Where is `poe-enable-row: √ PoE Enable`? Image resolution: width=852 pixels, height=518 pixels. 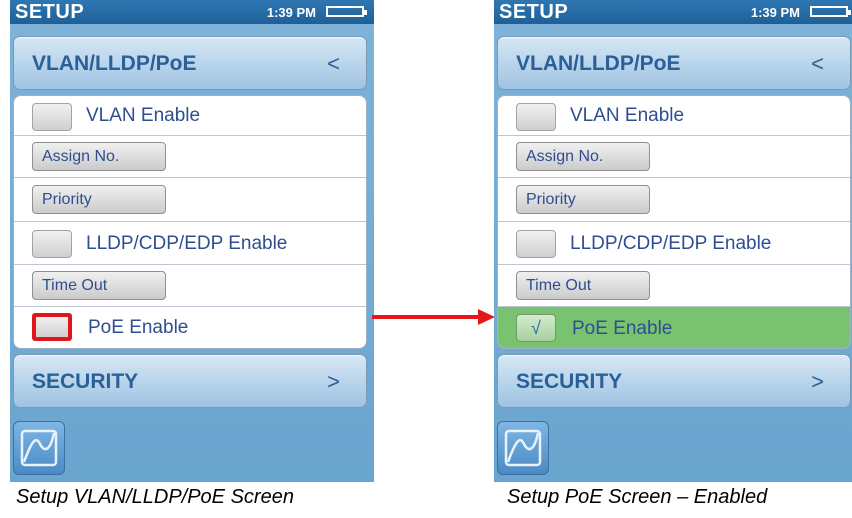
poe-enable-row: √ PoE Enable is located at coordinates (674, 327).